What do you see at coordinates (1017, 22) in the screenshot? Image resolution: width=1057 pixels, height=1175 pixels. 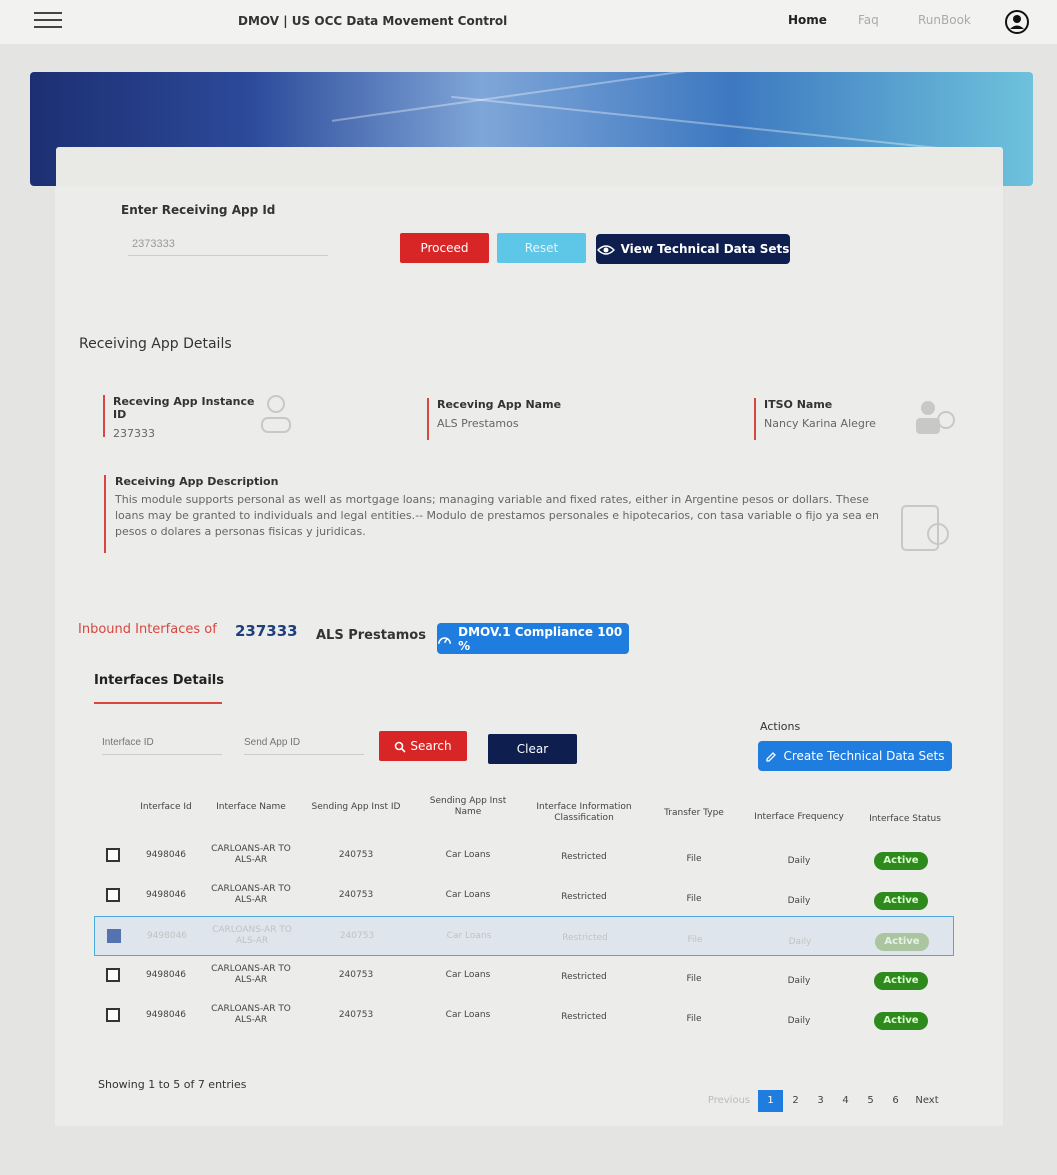 I see `user-icon` at bounding box center [1017, 22].